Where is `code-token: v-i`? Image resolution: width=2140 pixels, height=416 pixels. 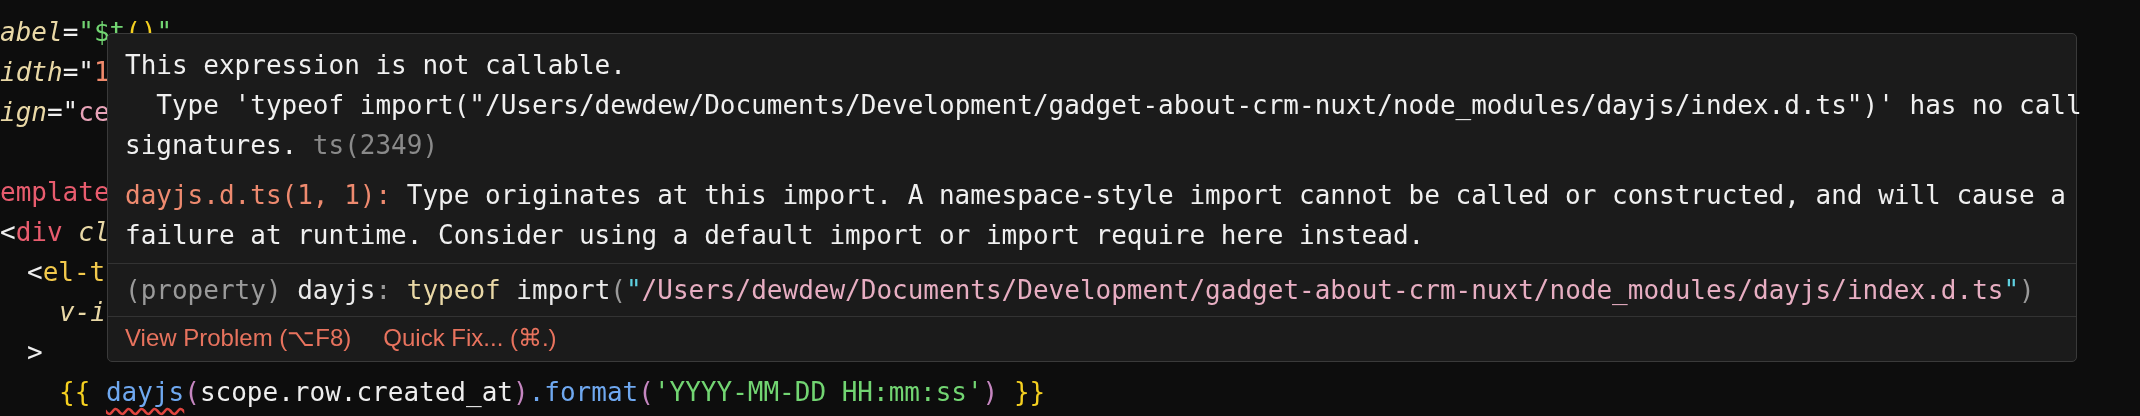
code-token: v-i is located at coordinates (82, 312).